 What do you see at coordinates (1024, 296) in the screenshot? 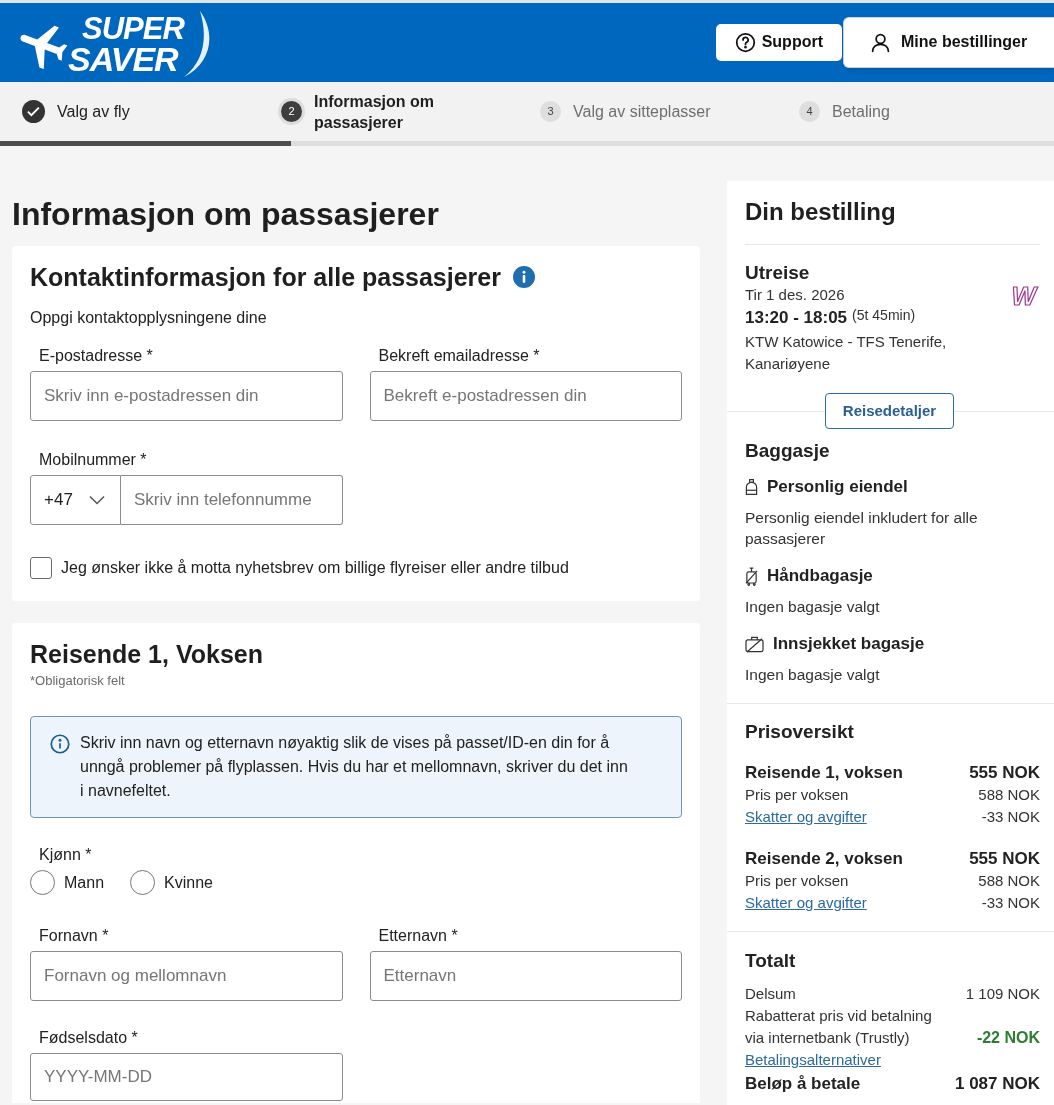
I see `airline-logo: W` at bounding box center [1024, 296].